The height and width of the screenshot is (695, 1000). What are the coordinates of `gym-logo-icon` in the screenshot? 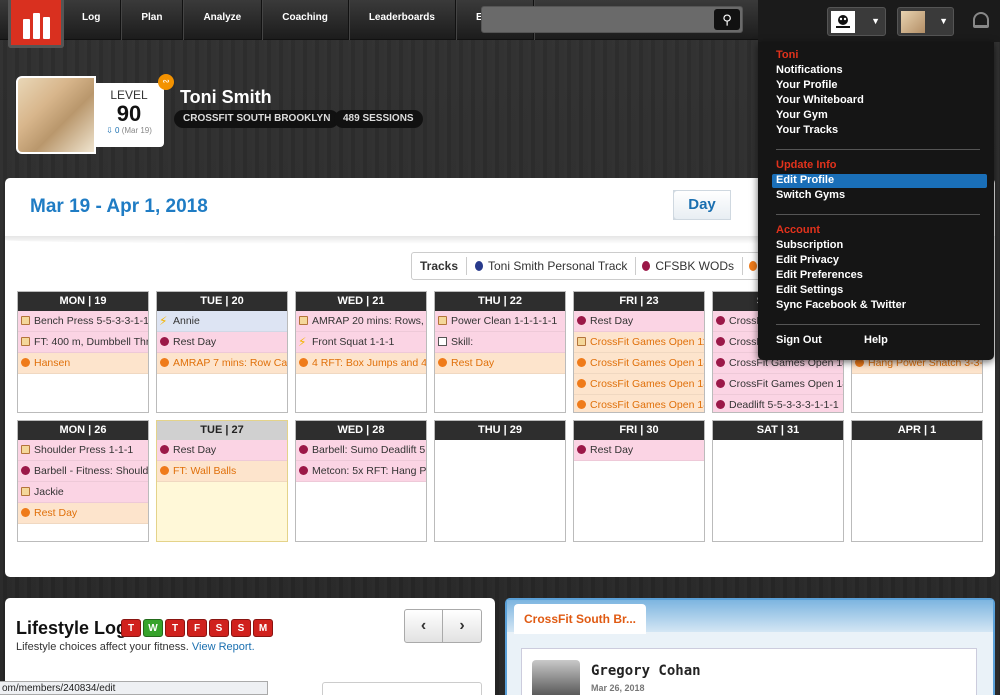 It's located at (843, 22).